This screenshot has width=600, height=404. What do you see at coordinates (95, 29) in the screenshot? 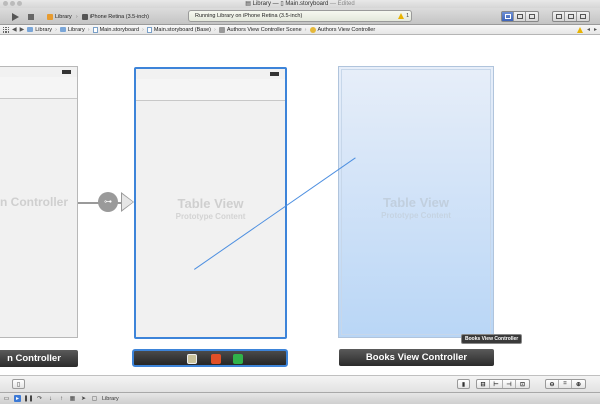
I see `storyboard-icon` at bounding box center [95, 29].